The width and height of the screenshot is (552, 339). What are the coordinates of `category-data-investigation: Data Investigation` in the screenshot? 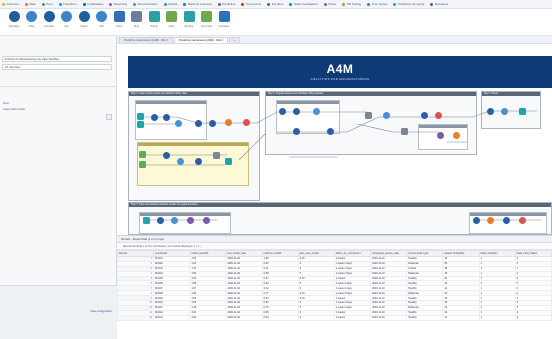 It's located at (303, 4).